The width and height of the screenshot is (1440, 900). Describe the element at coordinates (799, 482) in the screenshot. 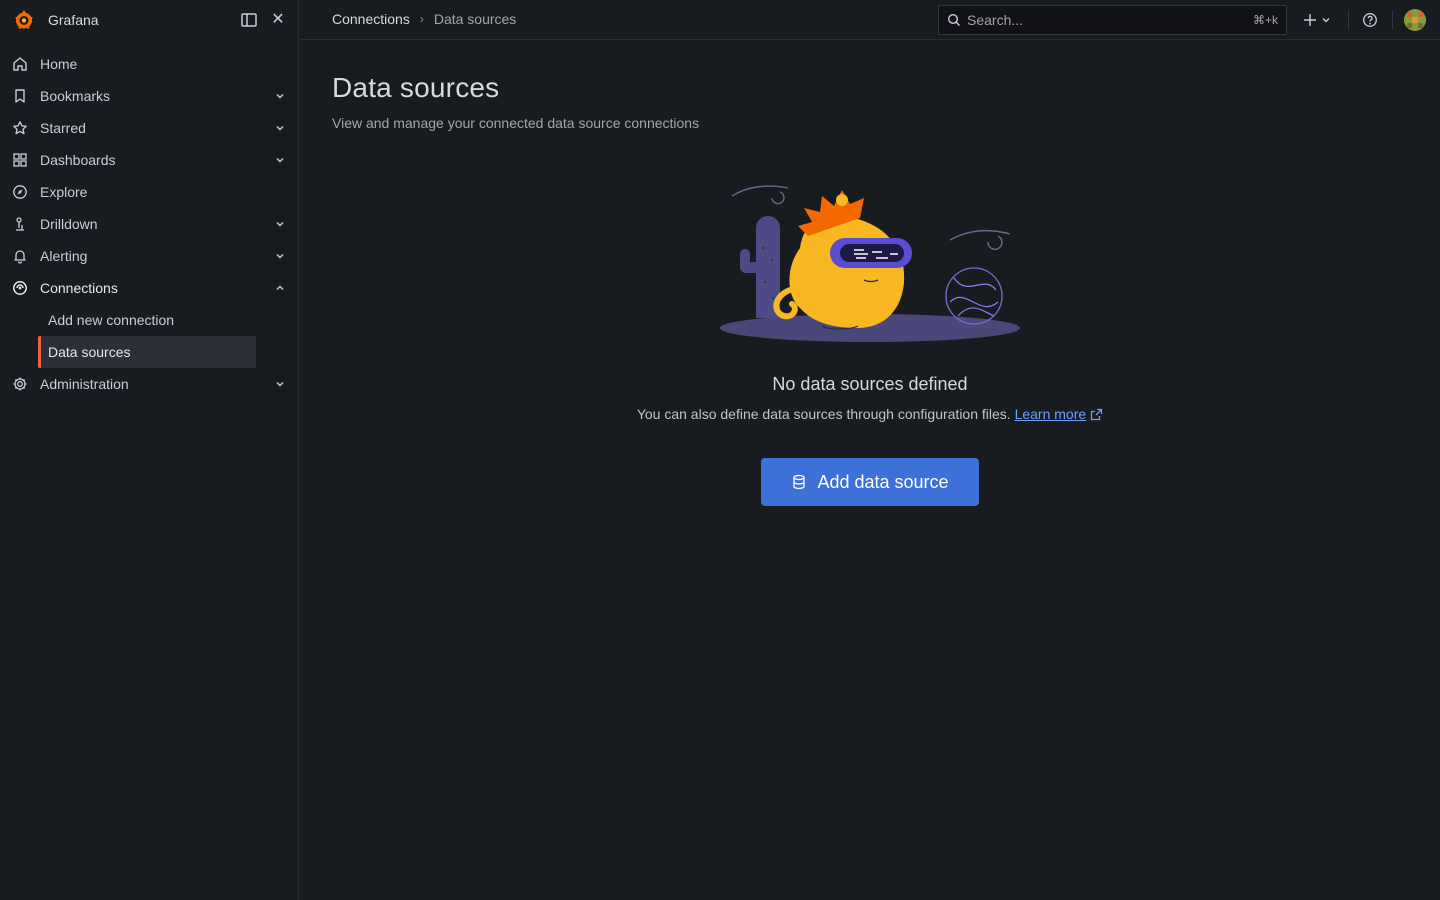

I see `database-icon` at that location.